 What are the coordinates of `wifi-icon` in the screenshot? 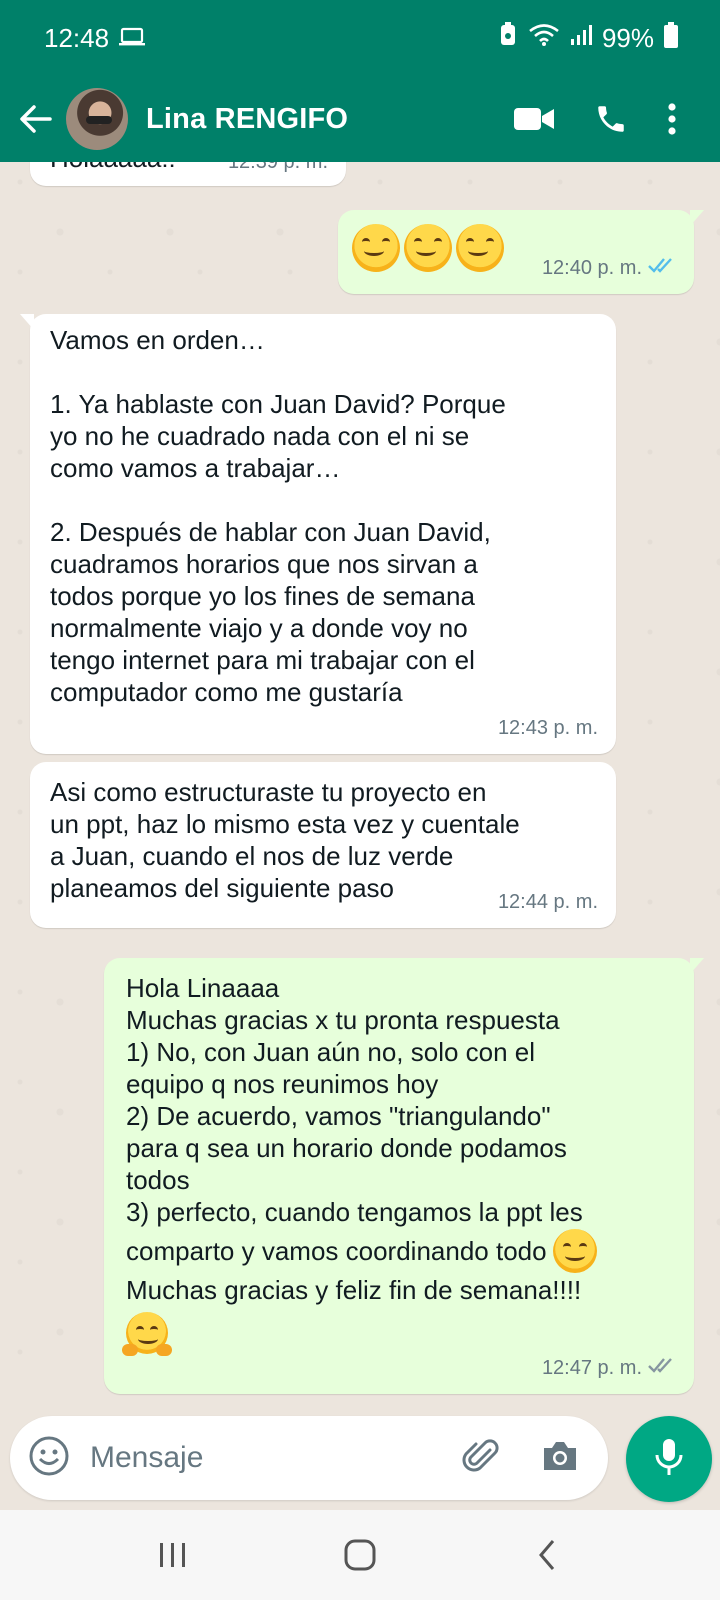 It's located at (544, 38).